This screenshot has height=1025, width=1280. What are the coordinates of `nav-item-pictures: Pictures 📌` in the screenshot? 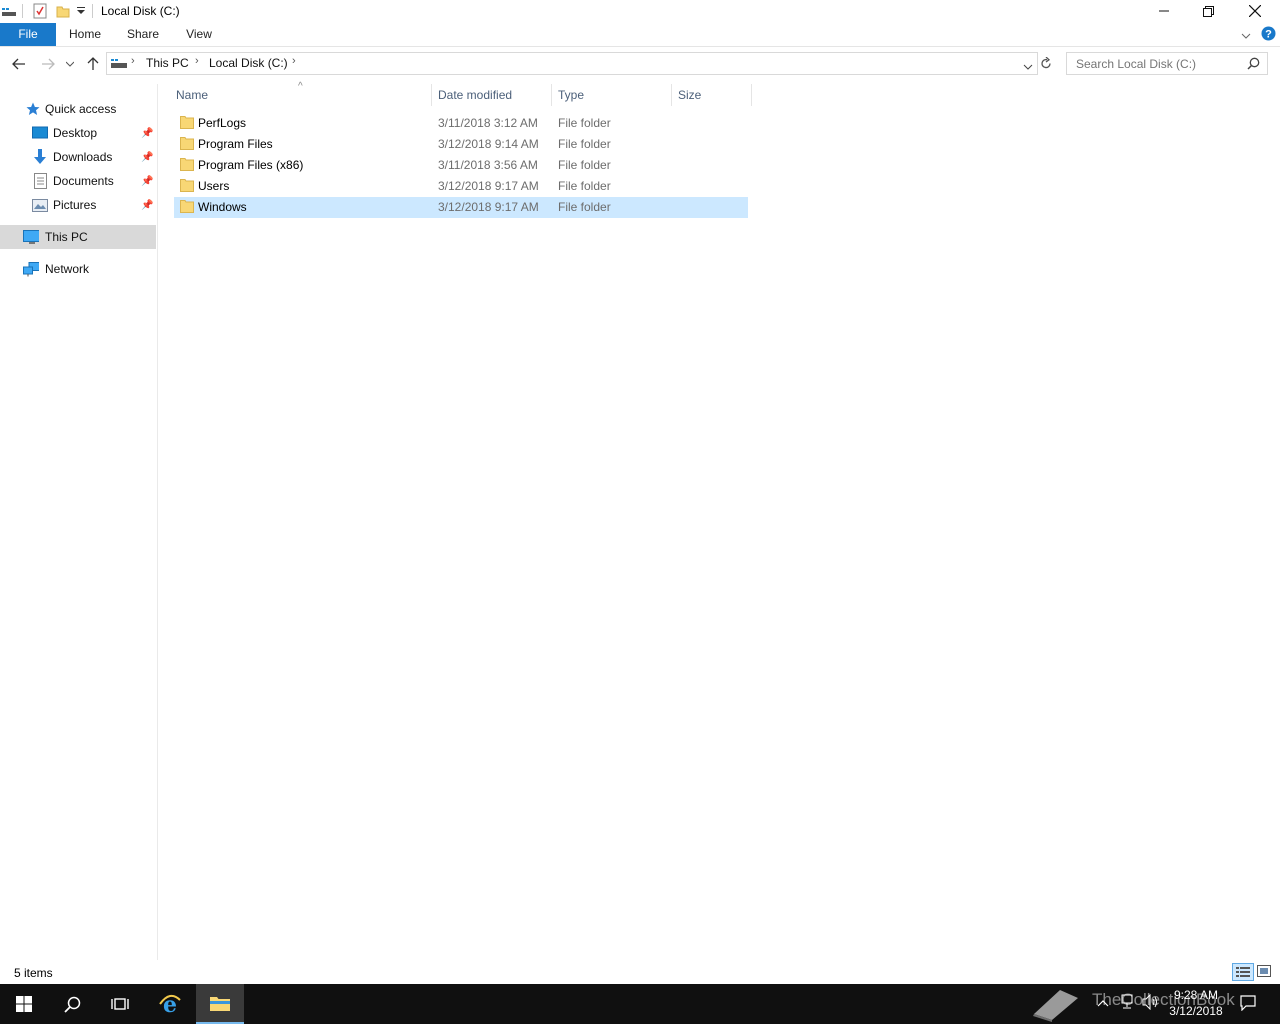 It's located at (78, 205).